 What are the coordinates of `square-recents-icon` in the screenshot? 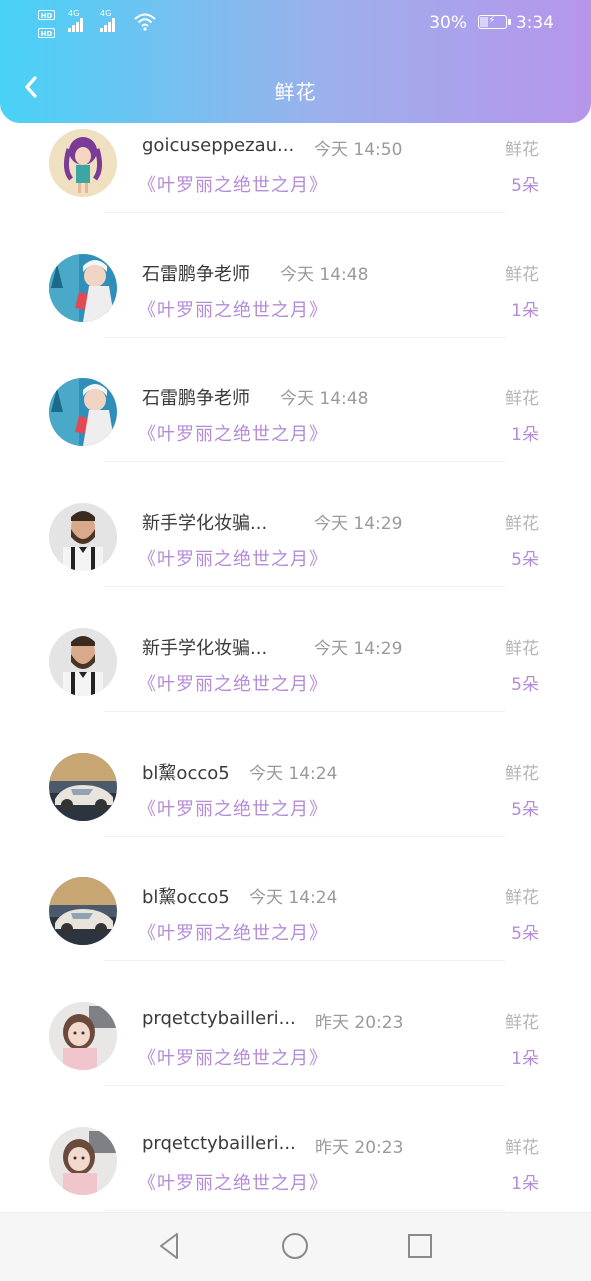 It's located at (420, 1246).